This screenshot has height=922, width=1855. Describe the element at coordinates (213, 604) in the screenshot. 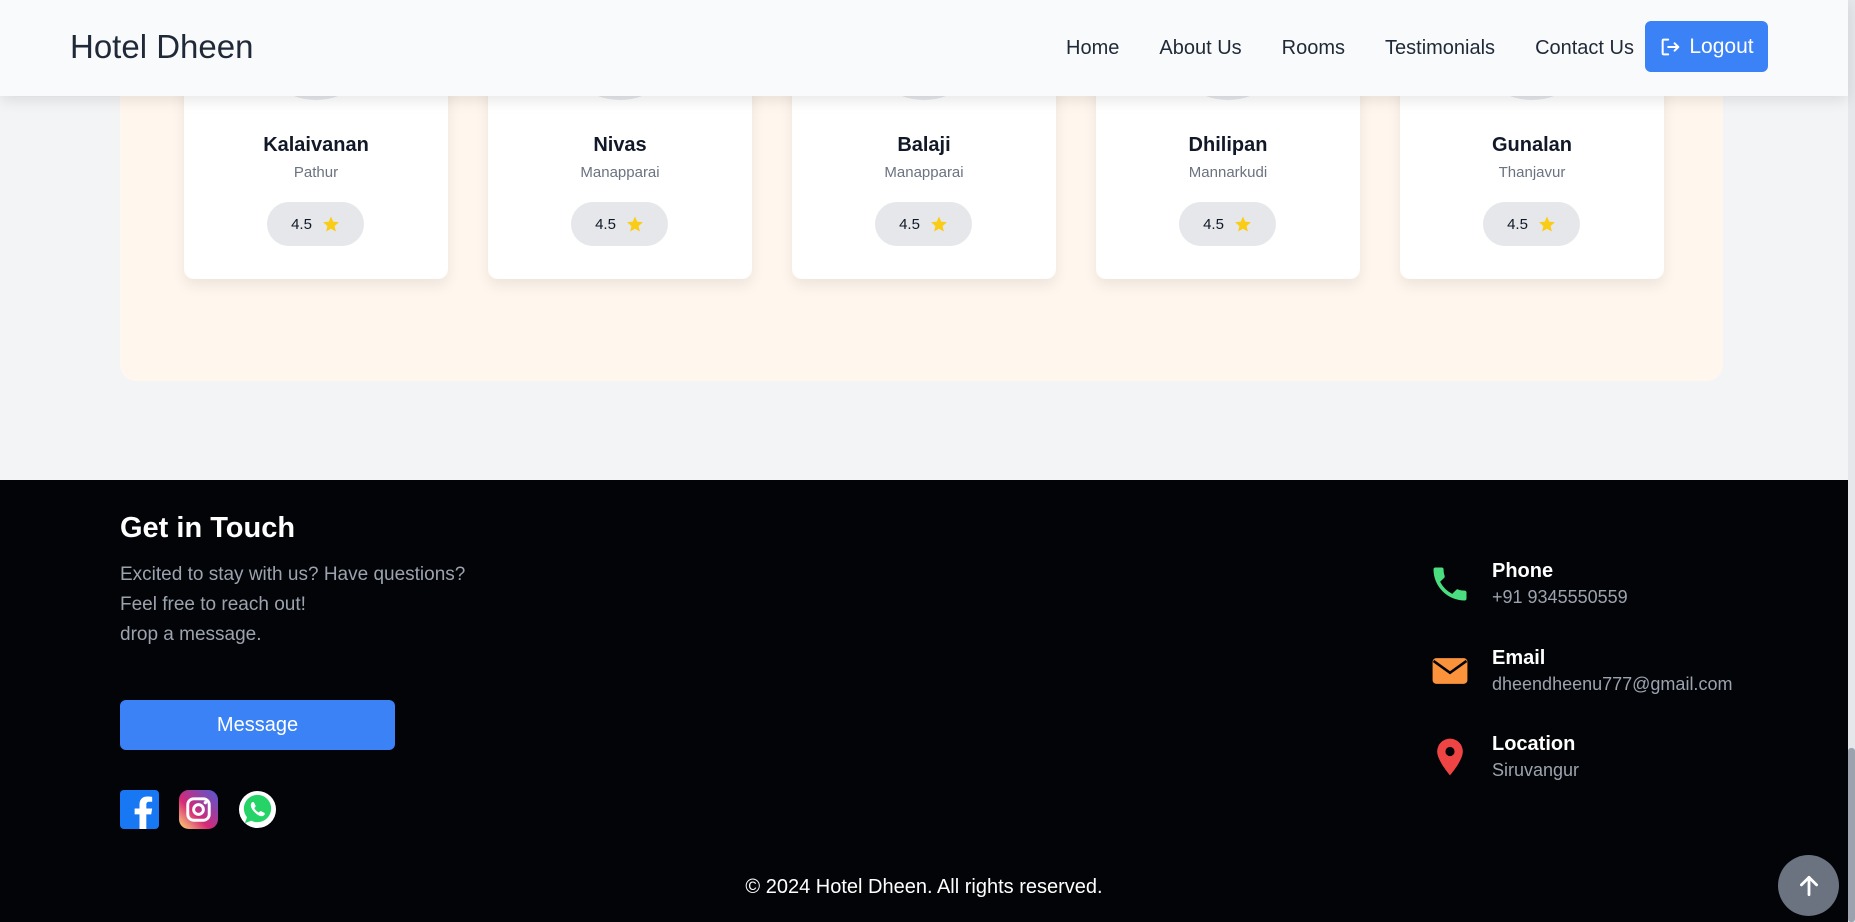

I see `get-in-touch-line: Feel free to reach out!` at that location.